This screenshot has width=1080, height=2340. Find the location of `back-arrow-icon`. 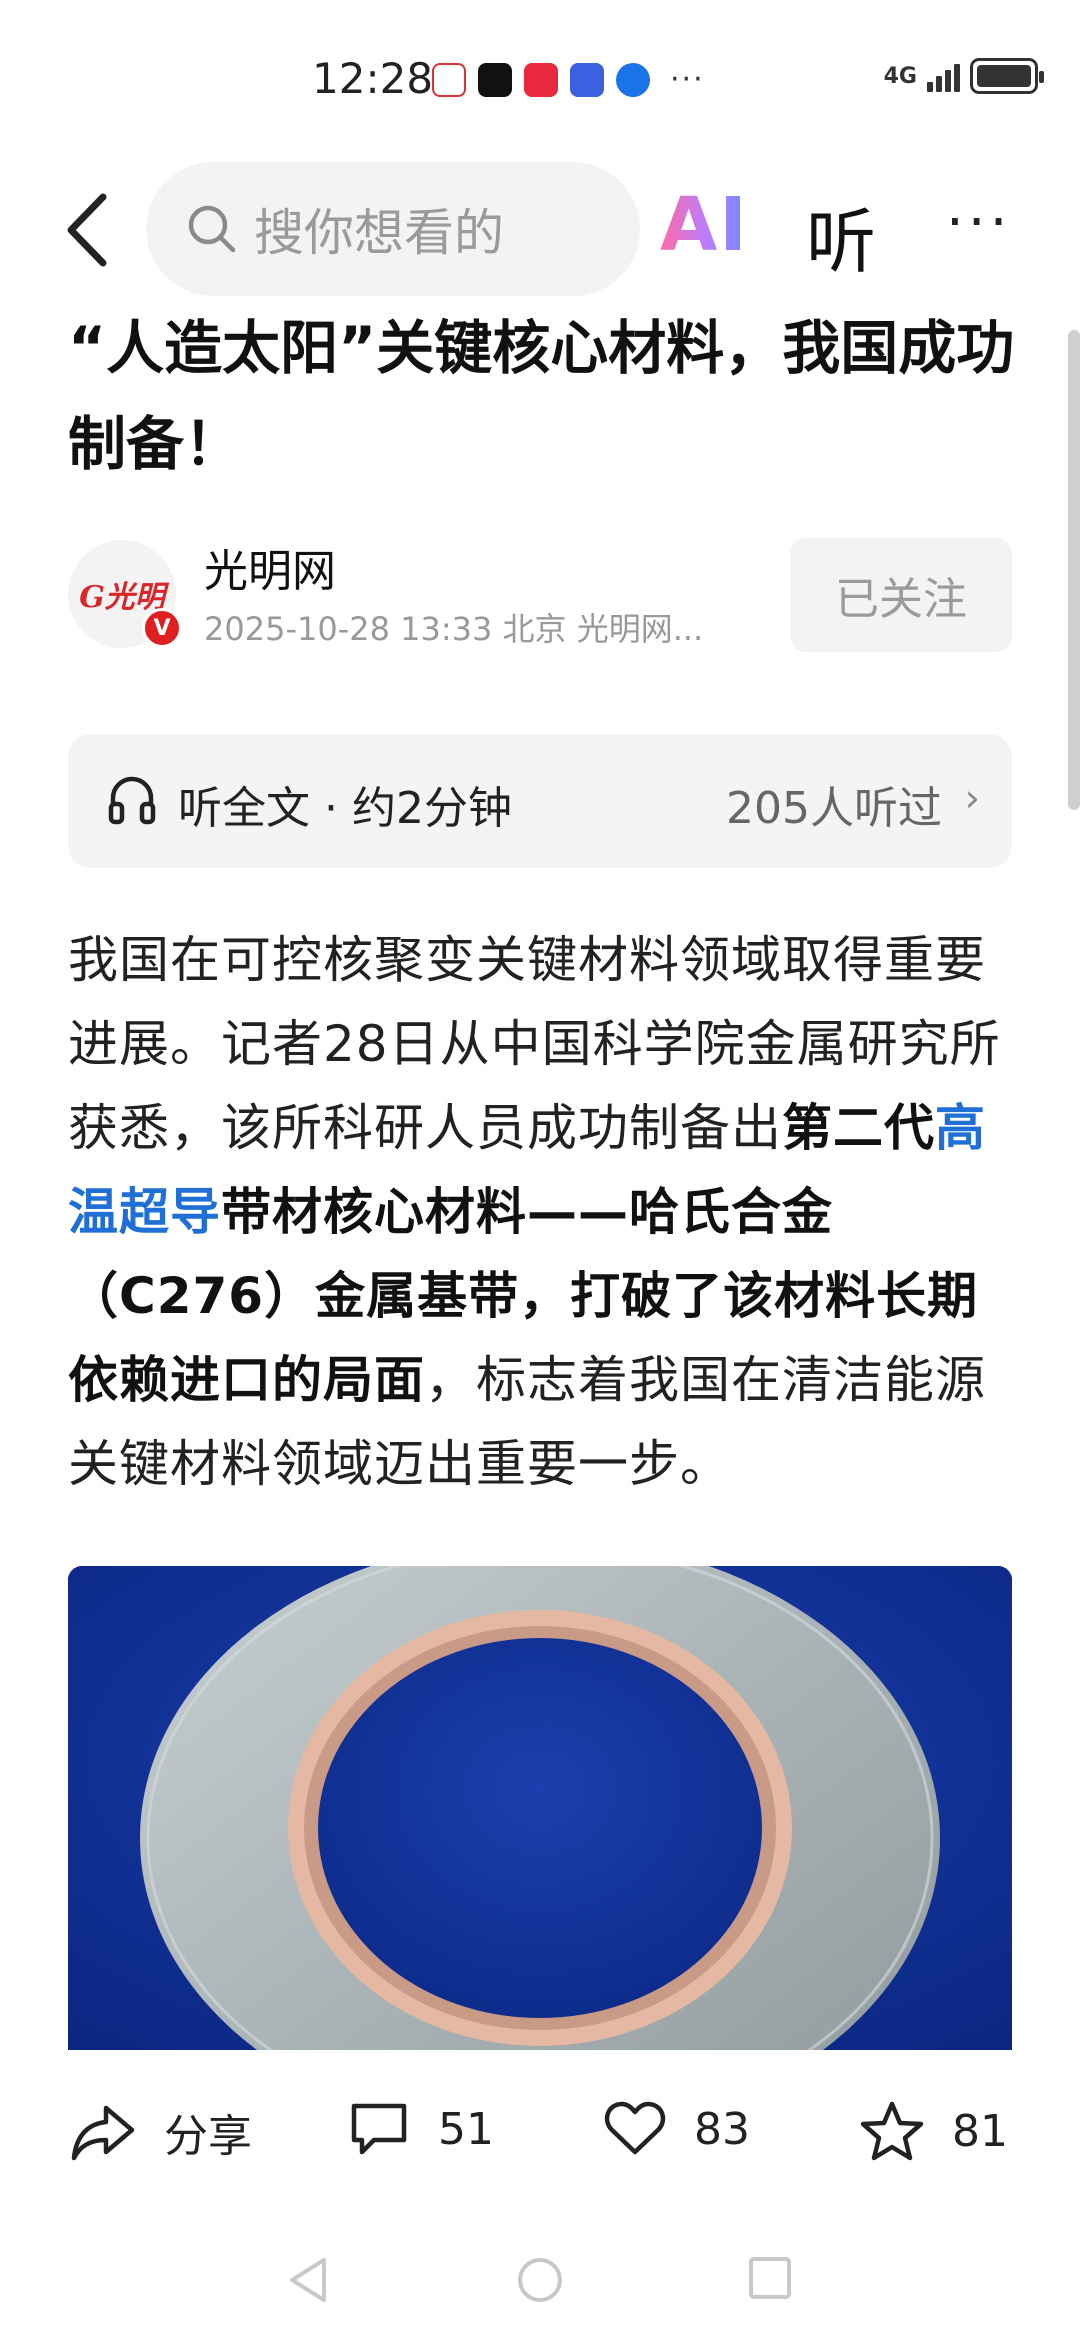

back-arrow-icon is located at coordinates (87, 230).